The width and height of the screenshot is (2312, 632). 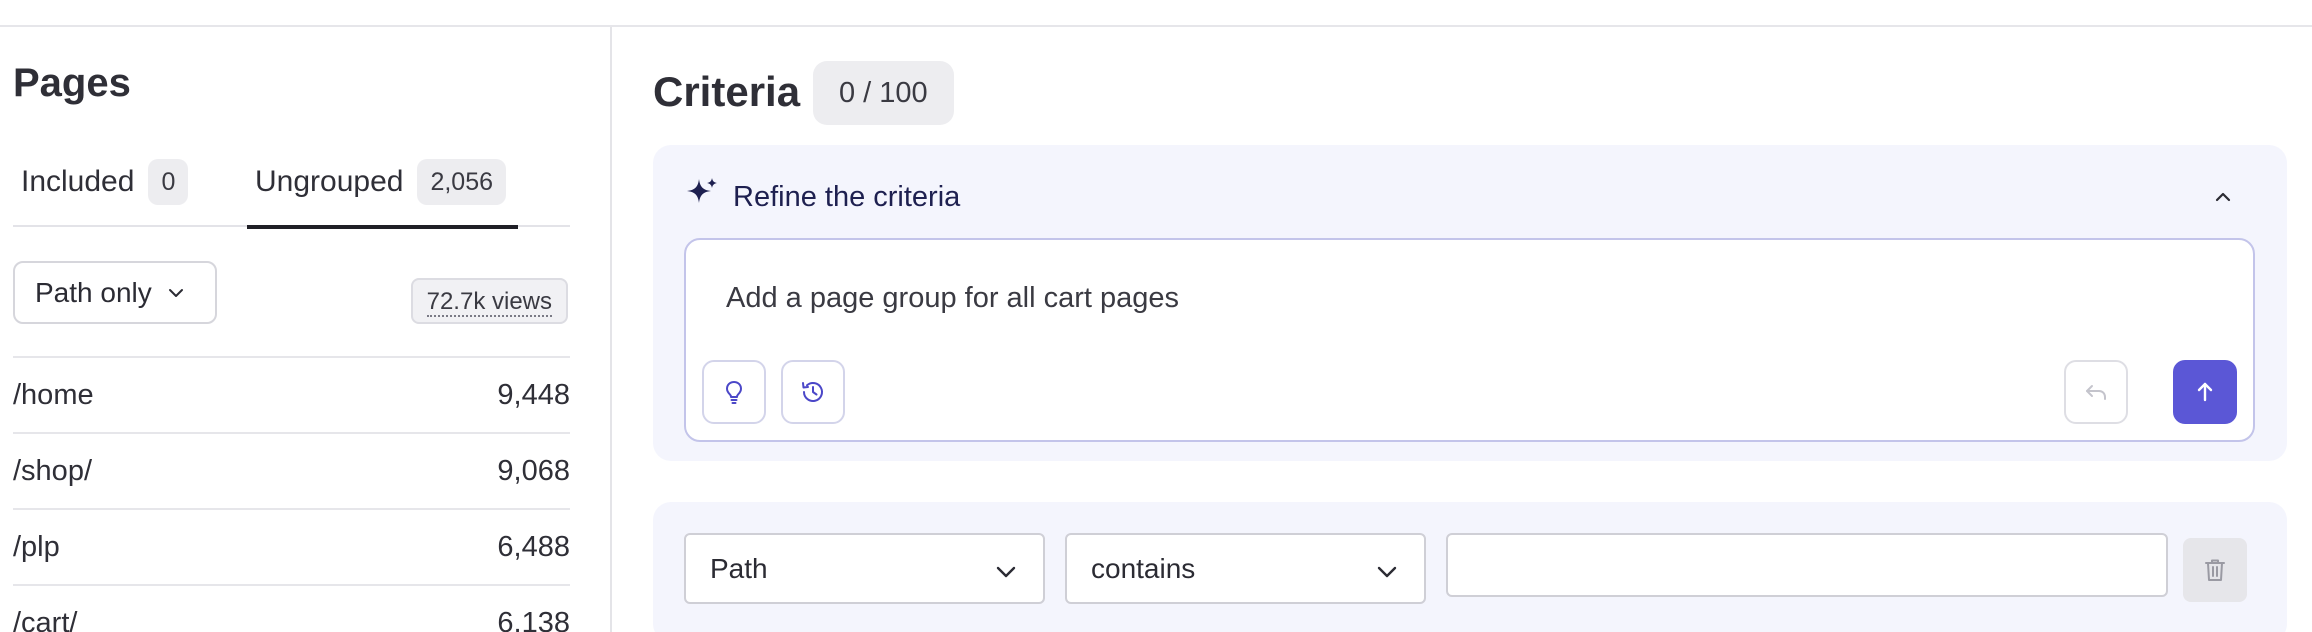 I want to click on tab-included: Included 0, so click(x=105, y=182).